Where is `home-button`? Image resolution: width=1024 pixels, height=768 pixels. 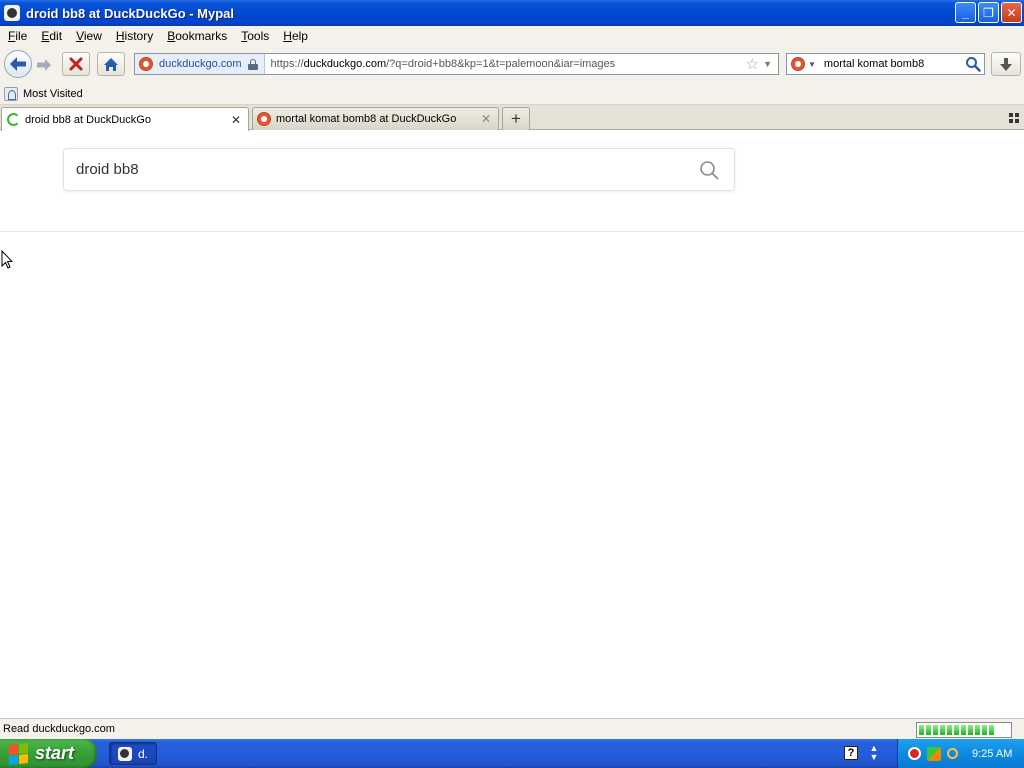
home-button is located at coordinates (111, 64).